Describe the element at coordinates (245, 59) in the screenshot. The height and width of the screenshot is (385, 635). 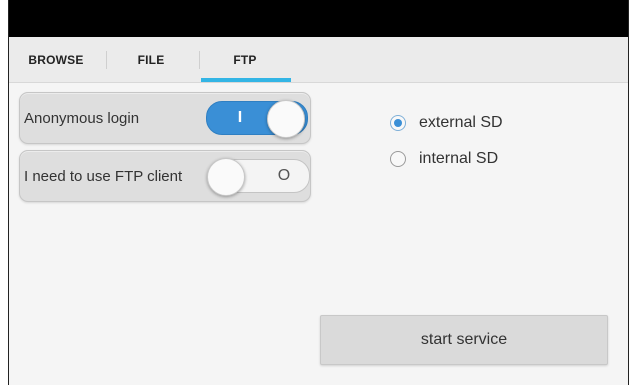
I see `tab-ftp: FTP` at that location.